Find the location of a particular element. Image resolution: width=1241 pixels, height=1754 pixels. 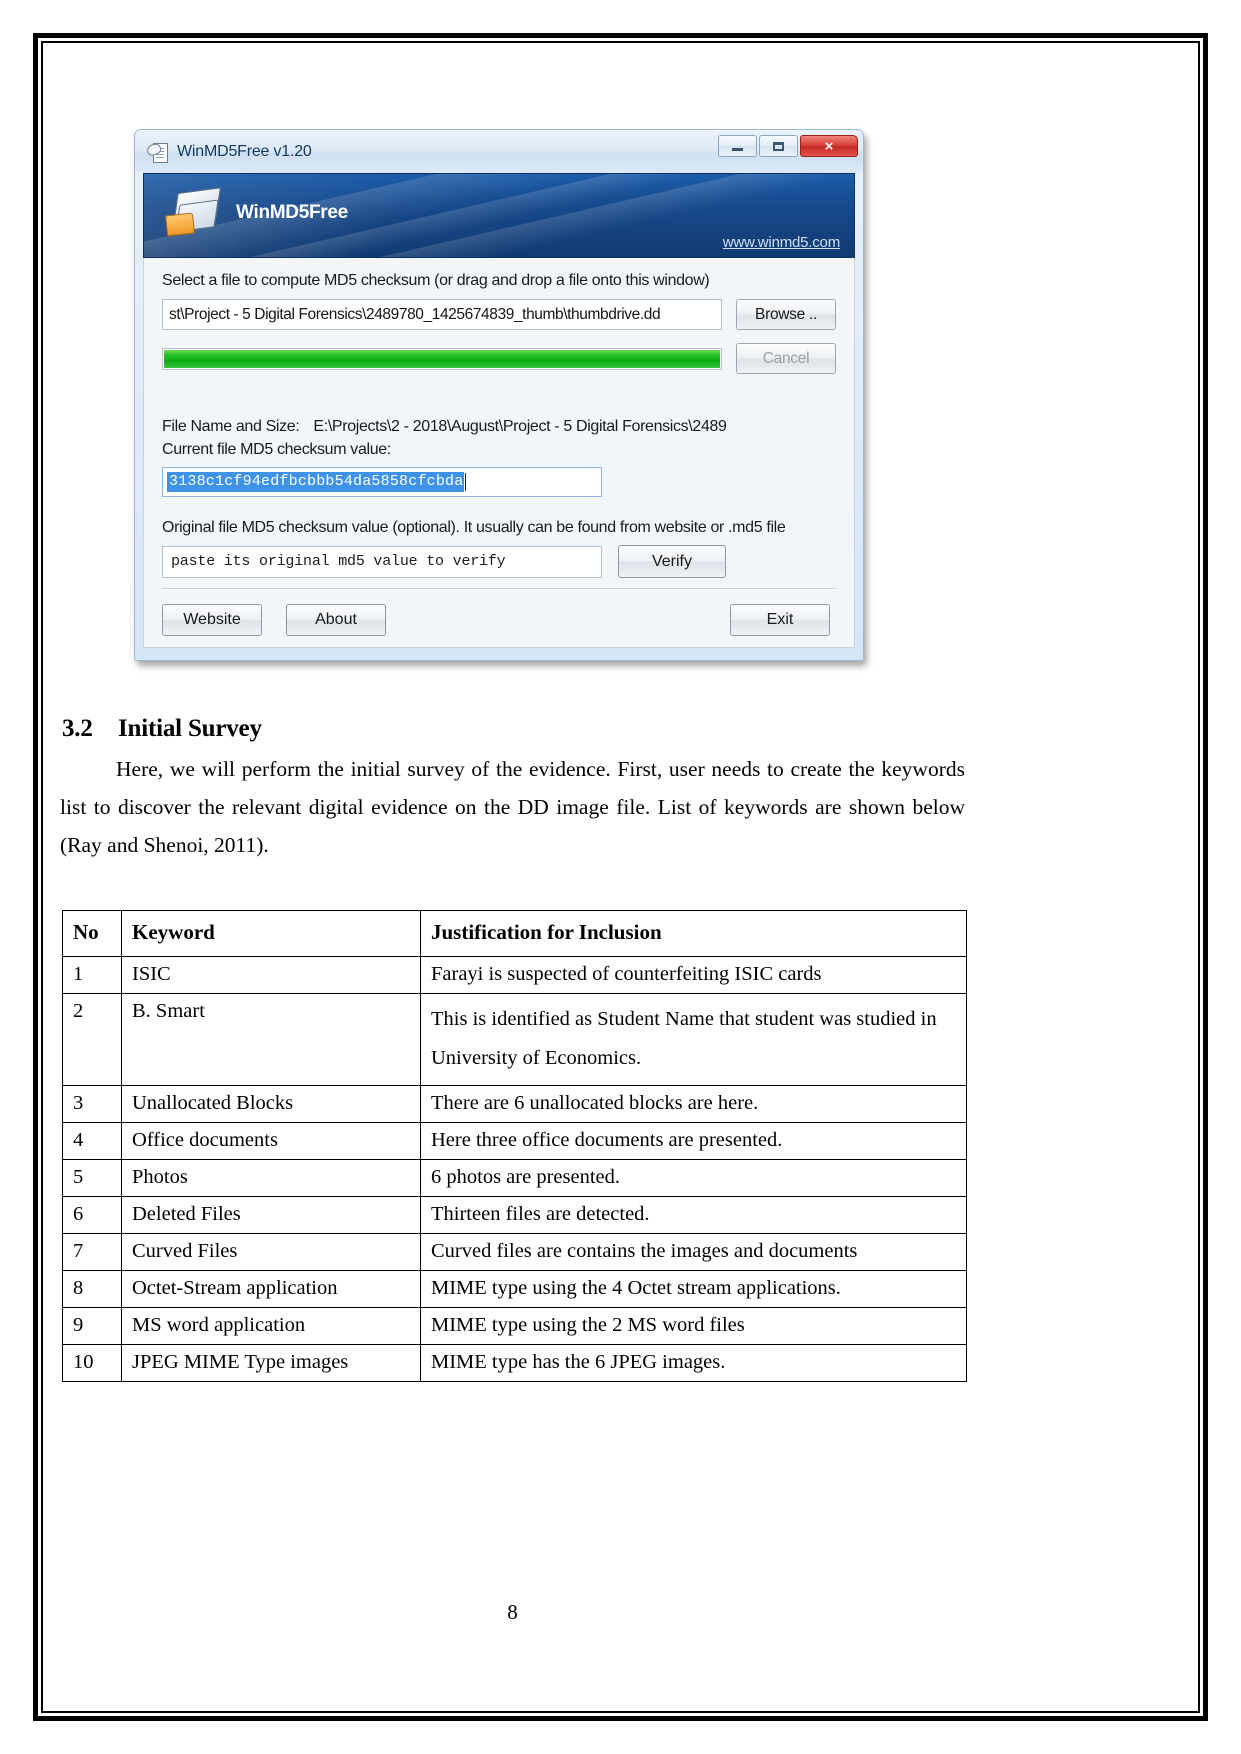

browse-button: Browse .. is located at coordinates (786, 314).